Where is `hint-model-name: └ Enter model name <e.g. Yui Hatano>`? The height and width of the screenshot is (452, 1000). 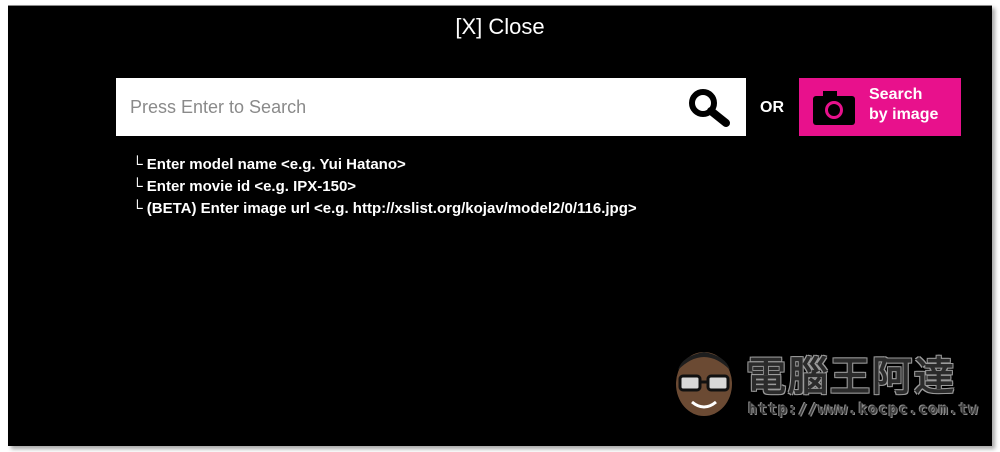
hint-model-name: └ Enter model name <e.g. Yui Hatano> is located at coordinates (269, 164).